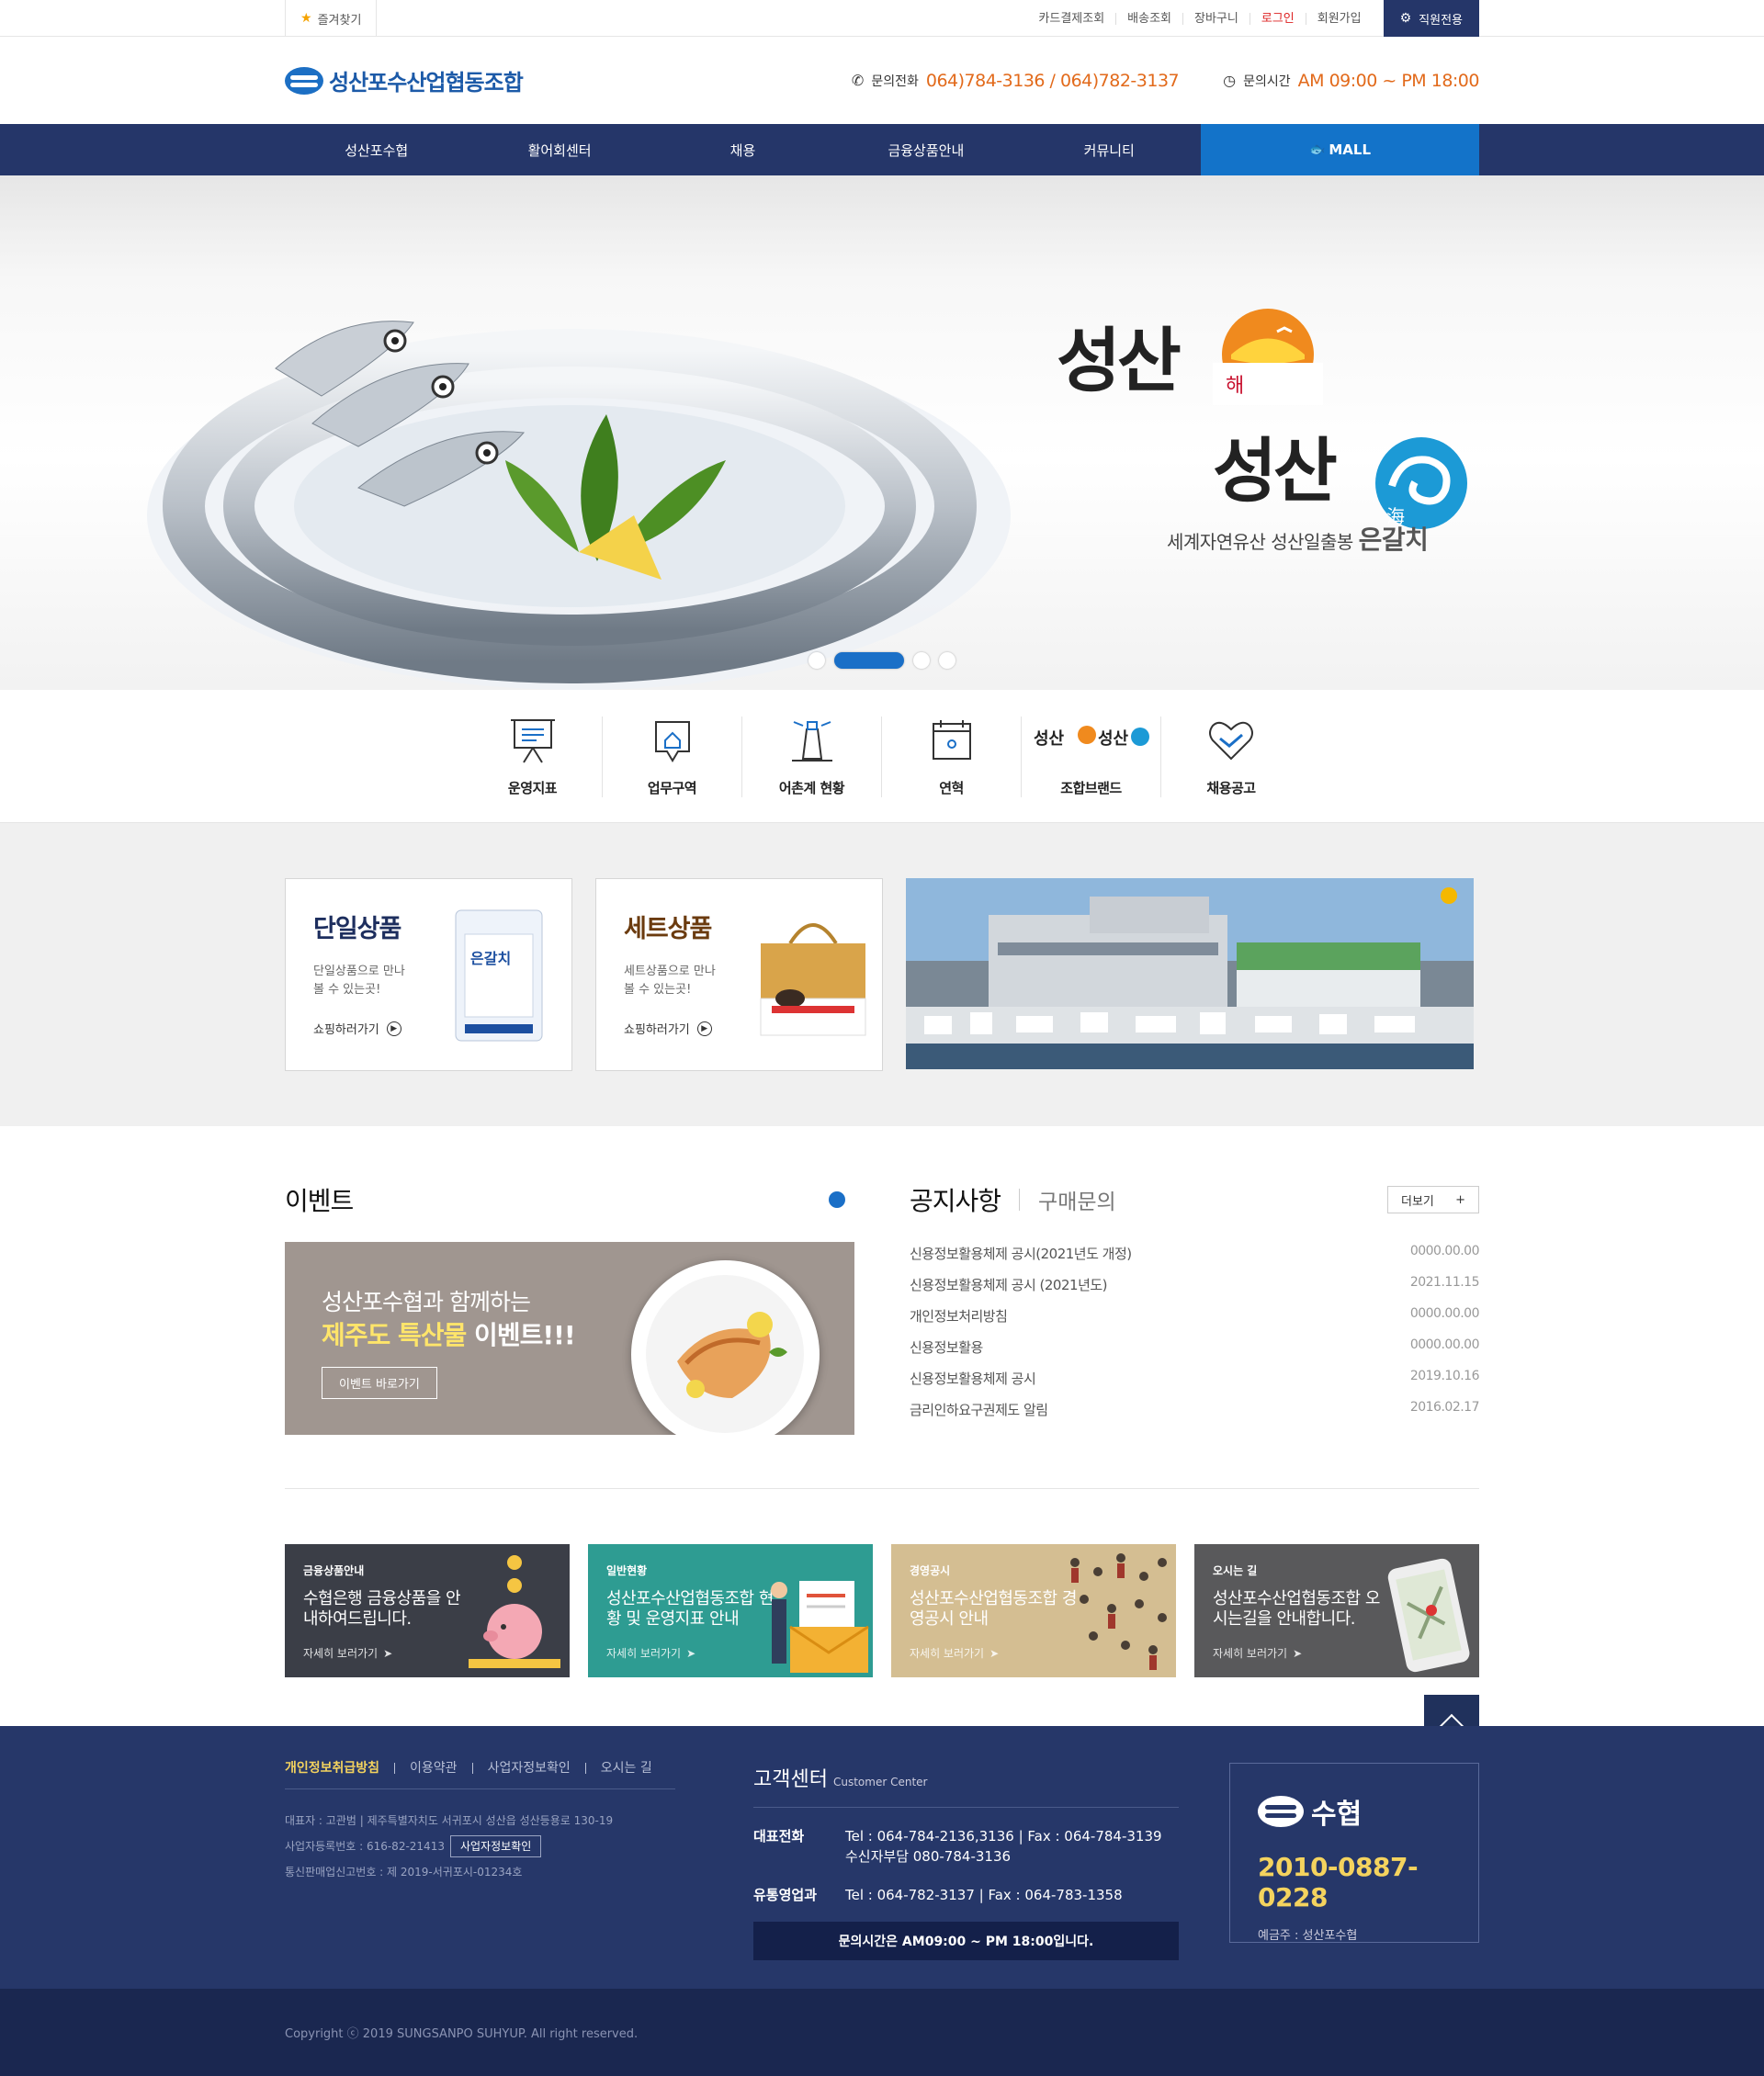  I want to click on tab-purchase-inquiry: 구매문의, so click(1077, 1199).